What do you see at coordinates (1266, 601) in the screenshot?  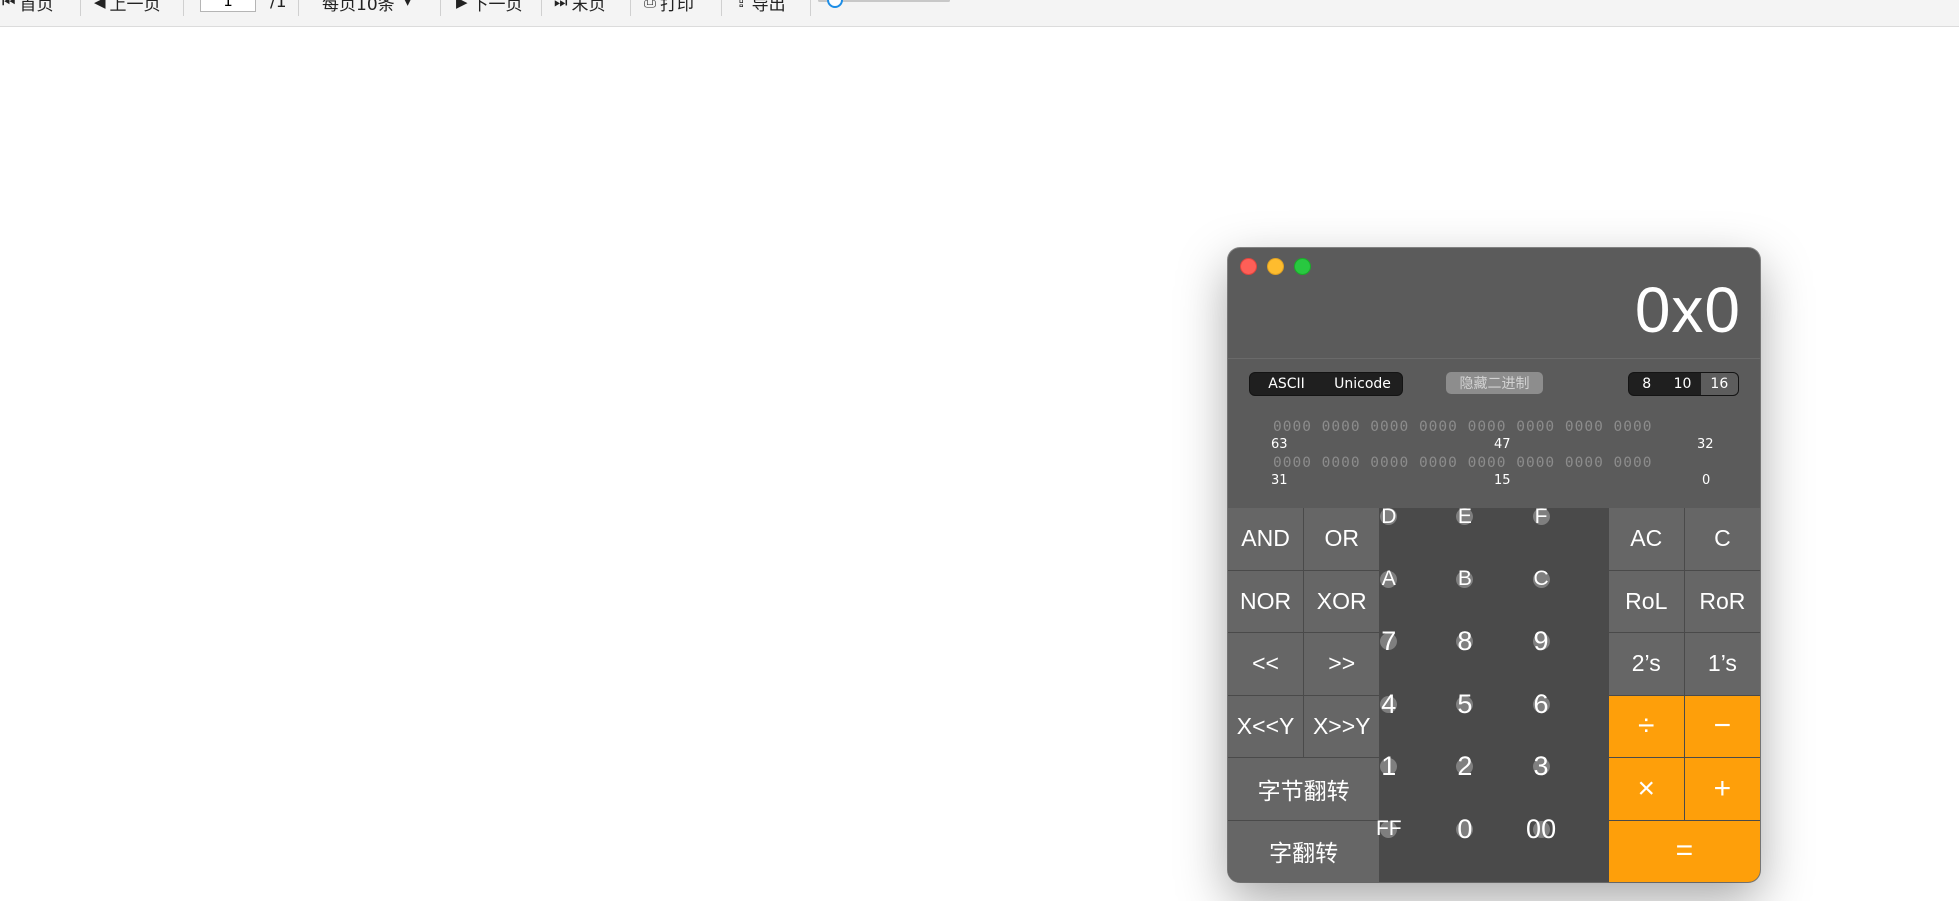 I see `nor-key: NOR` at bounding box center [1266, 601].